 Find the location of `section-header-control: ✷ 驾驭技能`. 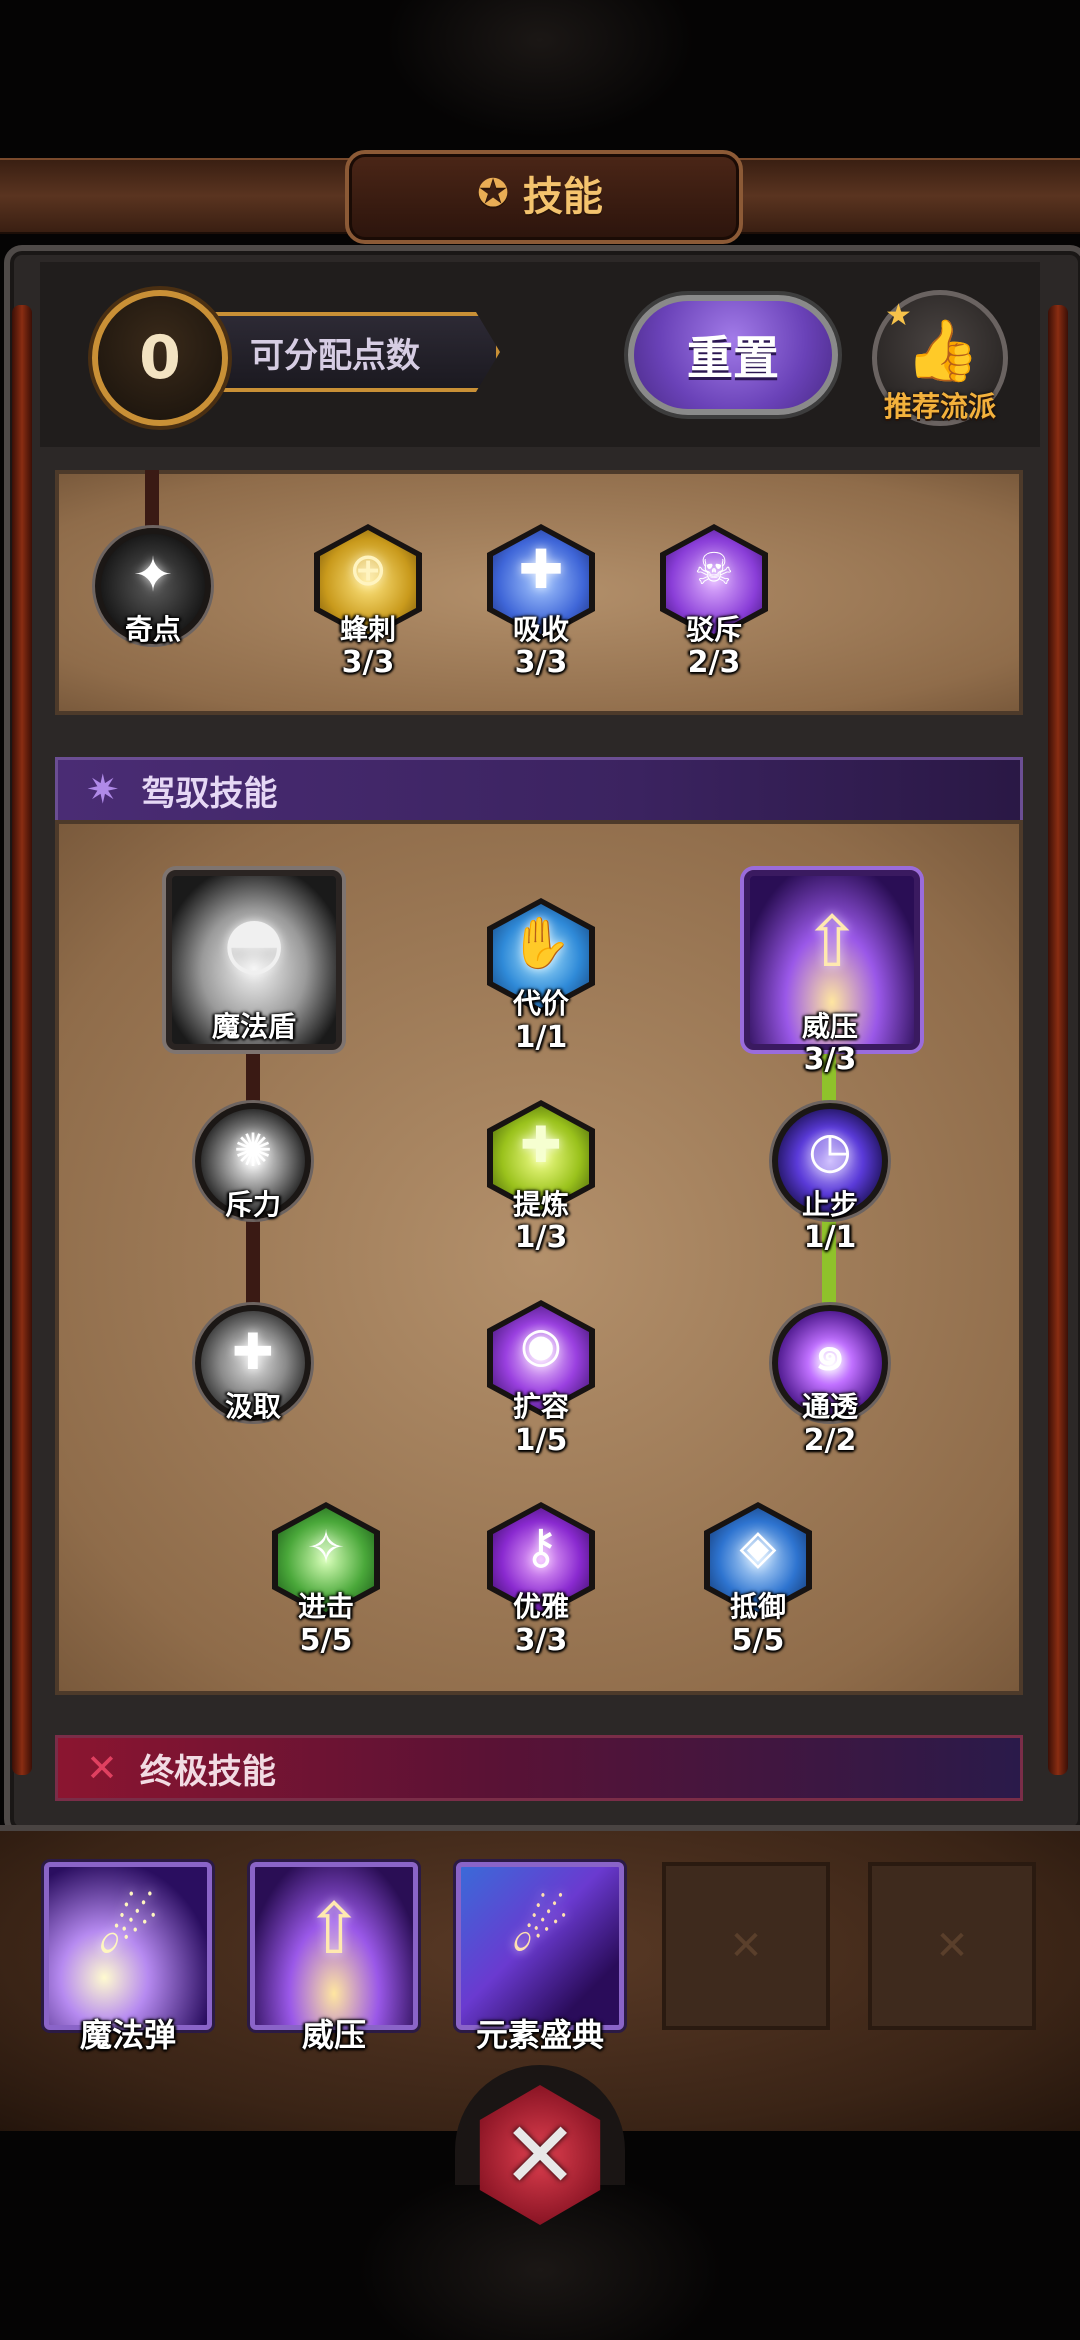

section-header-control: ✷ 驾驭技能 is located at coordinates (539, 790).